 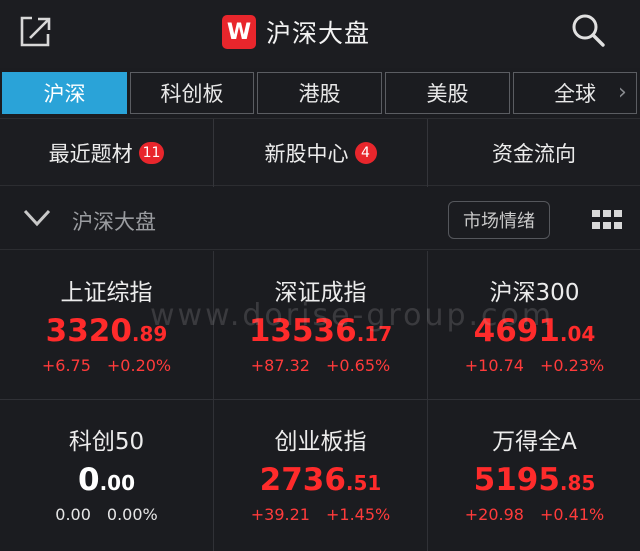 What do you see at coordinates (64, 93) in the screenshot?
I see `tab-hushen: 沪深` at bounding box center [64, 93].